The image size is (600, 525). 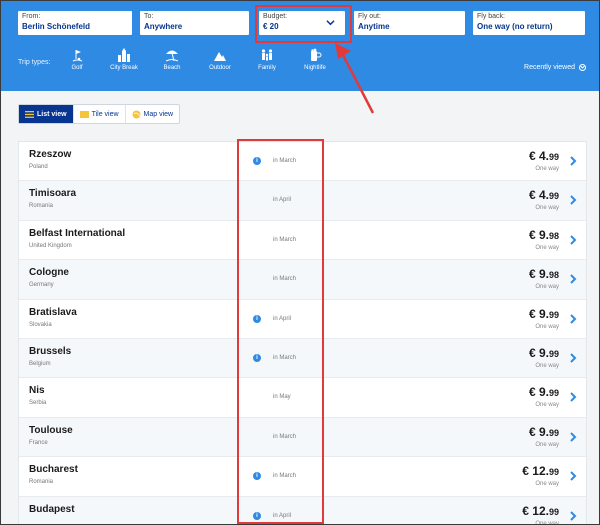 What do you see at coordinates (491, 16) in the screenshot?
I see `fly-back-label: Fly back:` at bounding box center [491, 16].